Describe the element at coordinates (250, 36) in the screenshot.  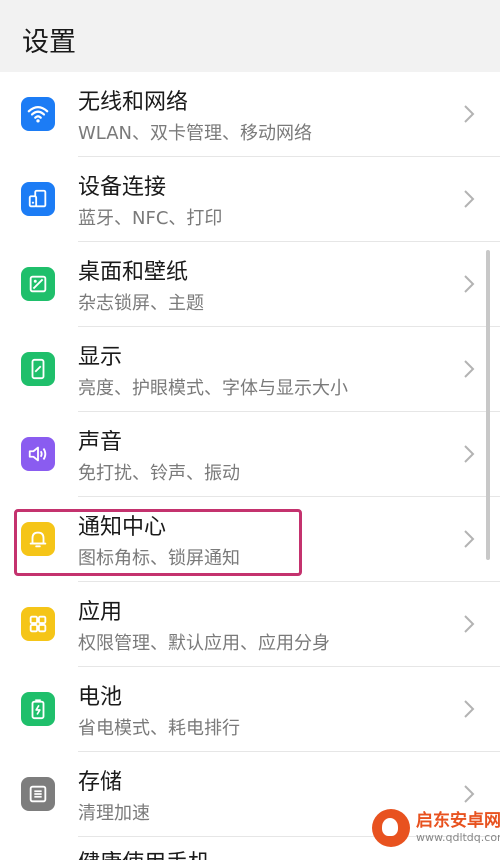
I see `header: 设置` at that location.